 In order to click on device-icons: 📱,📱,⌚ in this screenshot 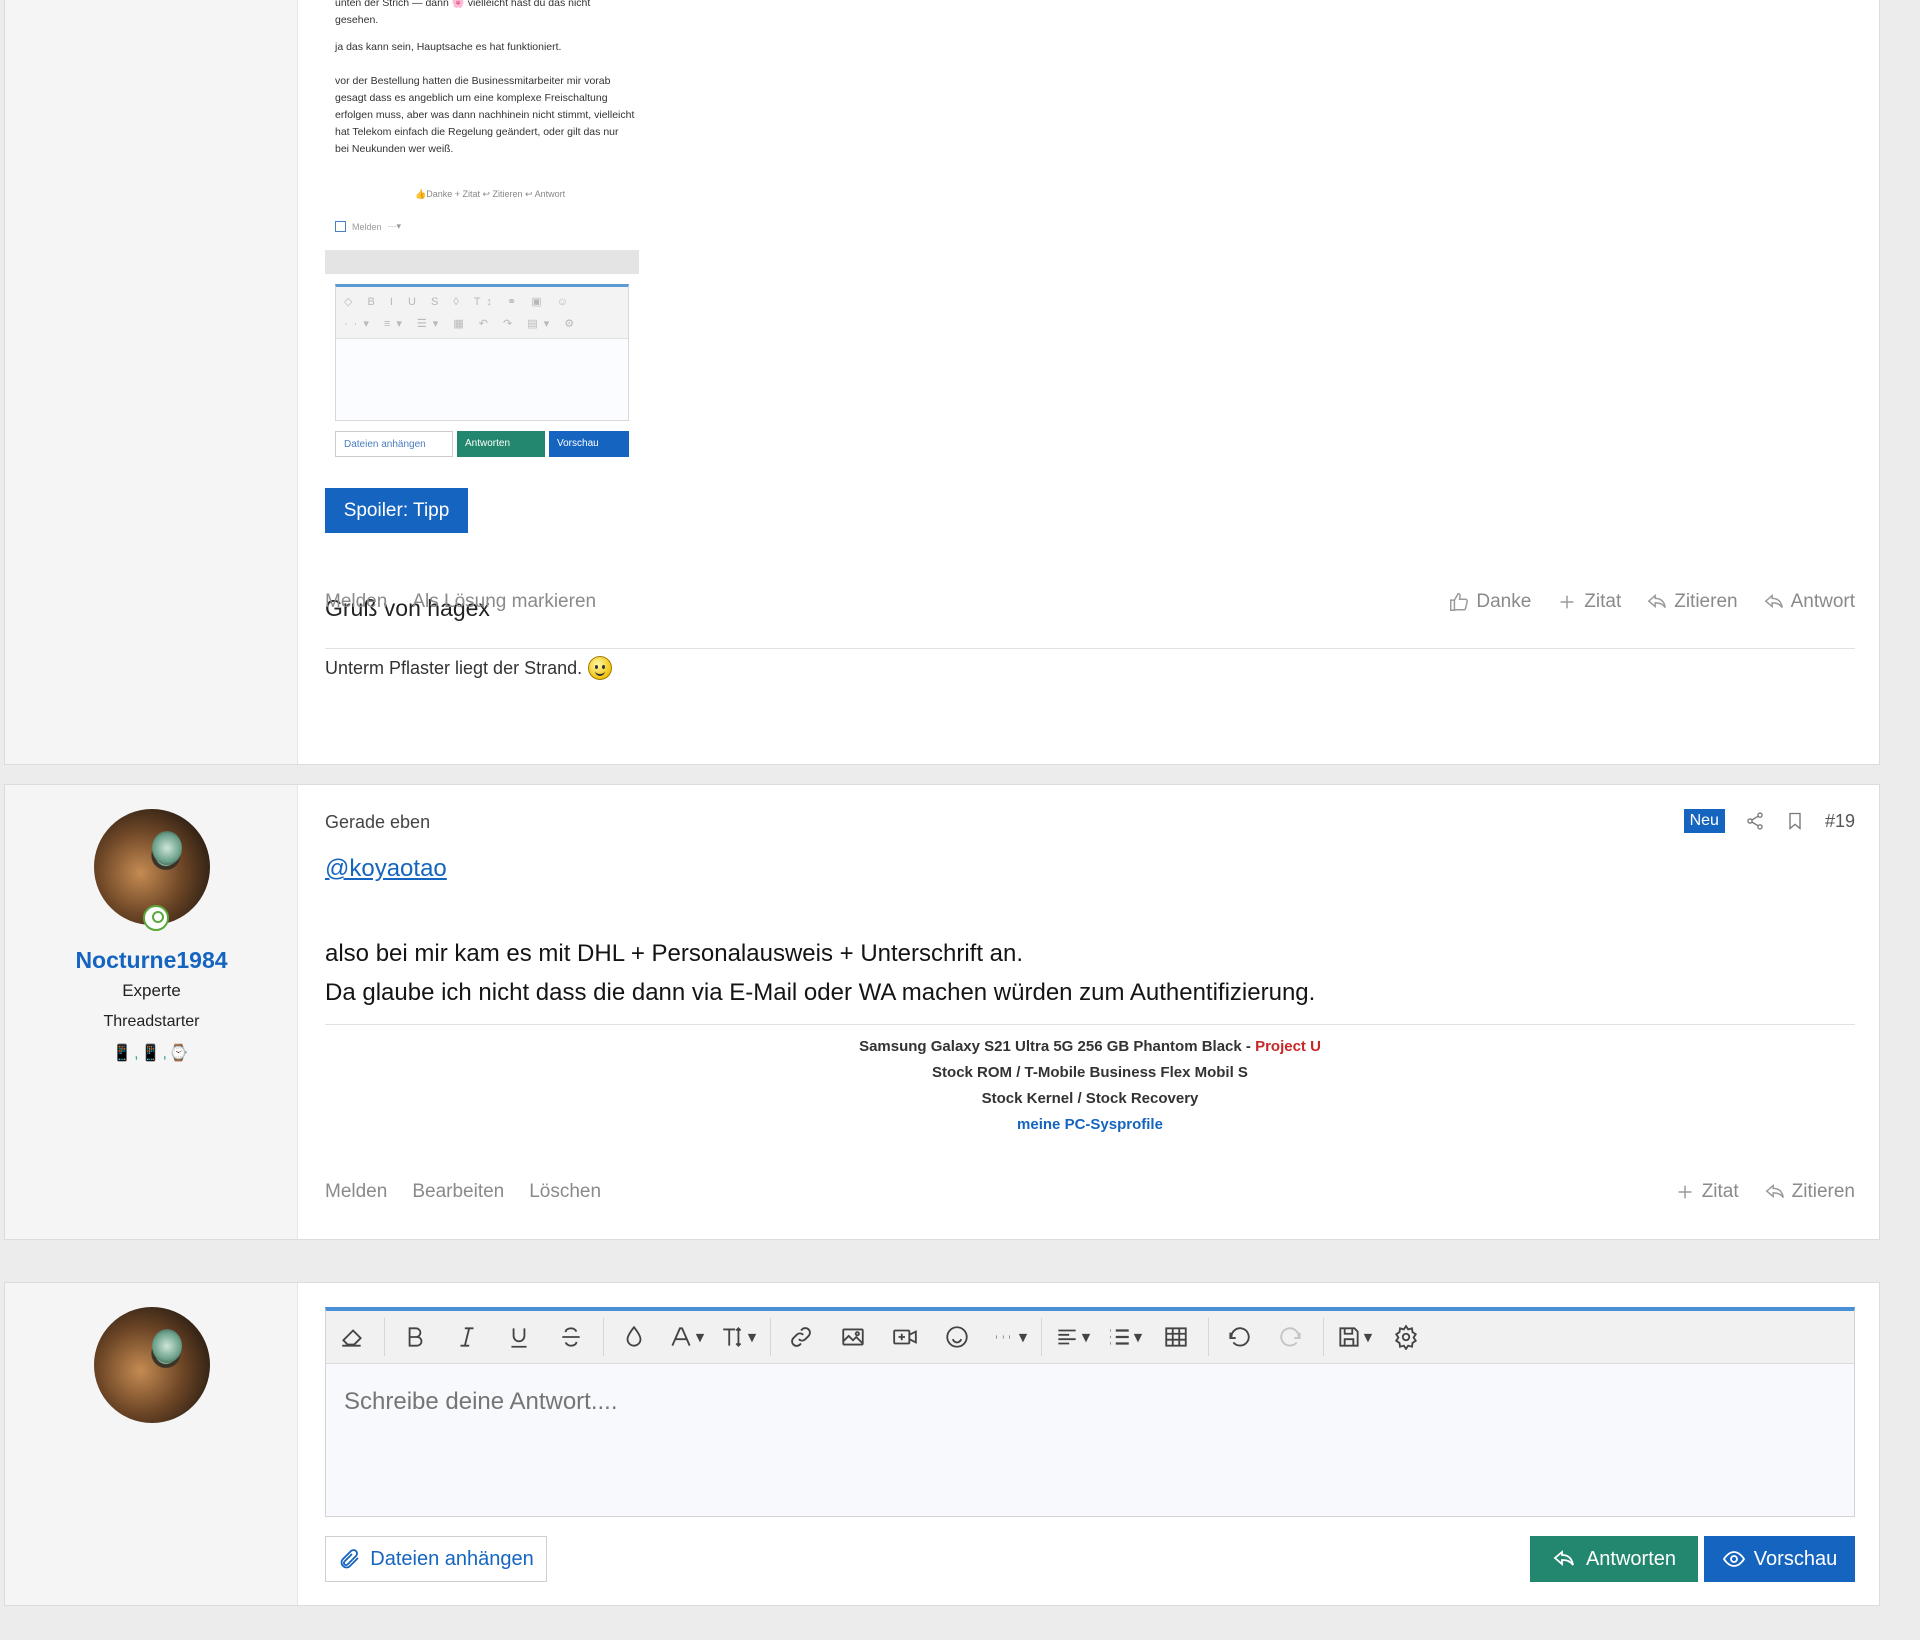, I will do `click(151, 1053)`.